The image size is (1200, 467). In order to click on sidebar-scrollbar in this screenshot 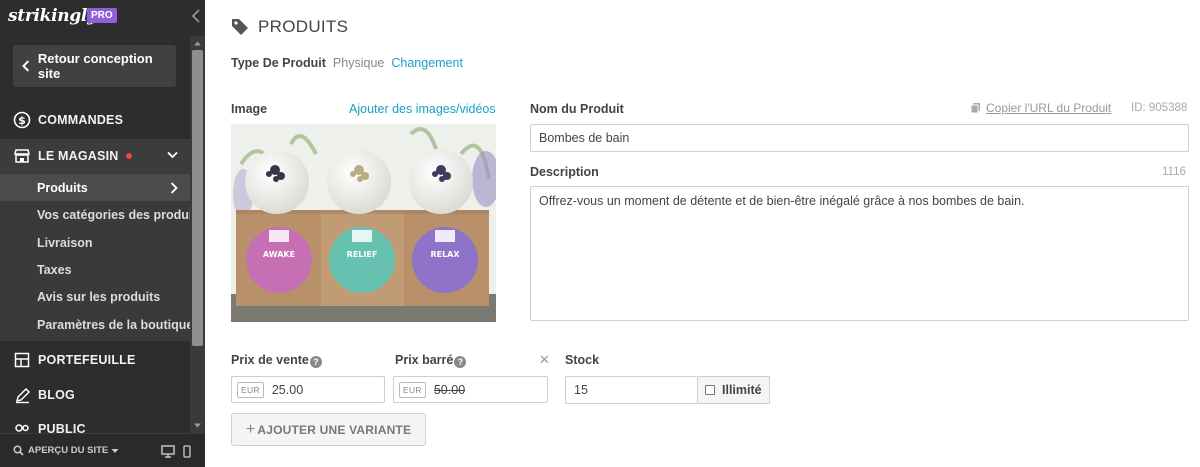, I will do `click(197, 234)`.